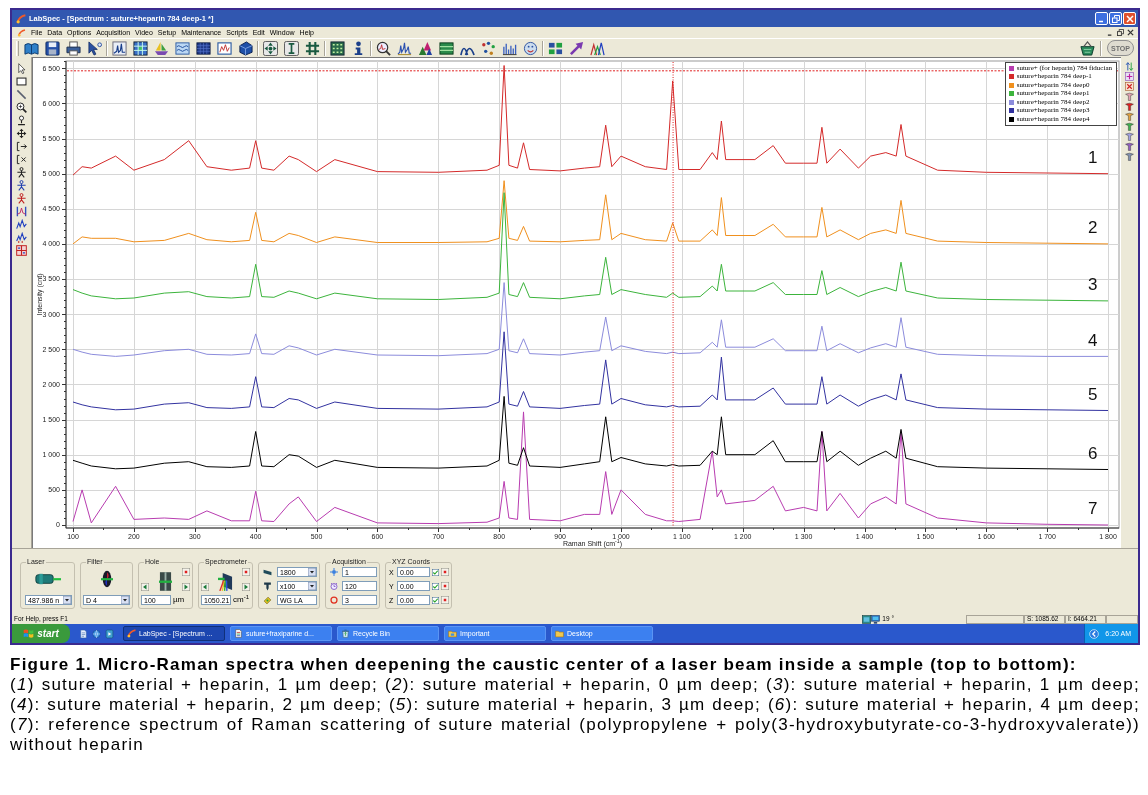 This screenshot has height=795, width=1148. Describe the element at coordinates (21, 146) in the screenshot. I see `bracket-arrow-icon` at that location.